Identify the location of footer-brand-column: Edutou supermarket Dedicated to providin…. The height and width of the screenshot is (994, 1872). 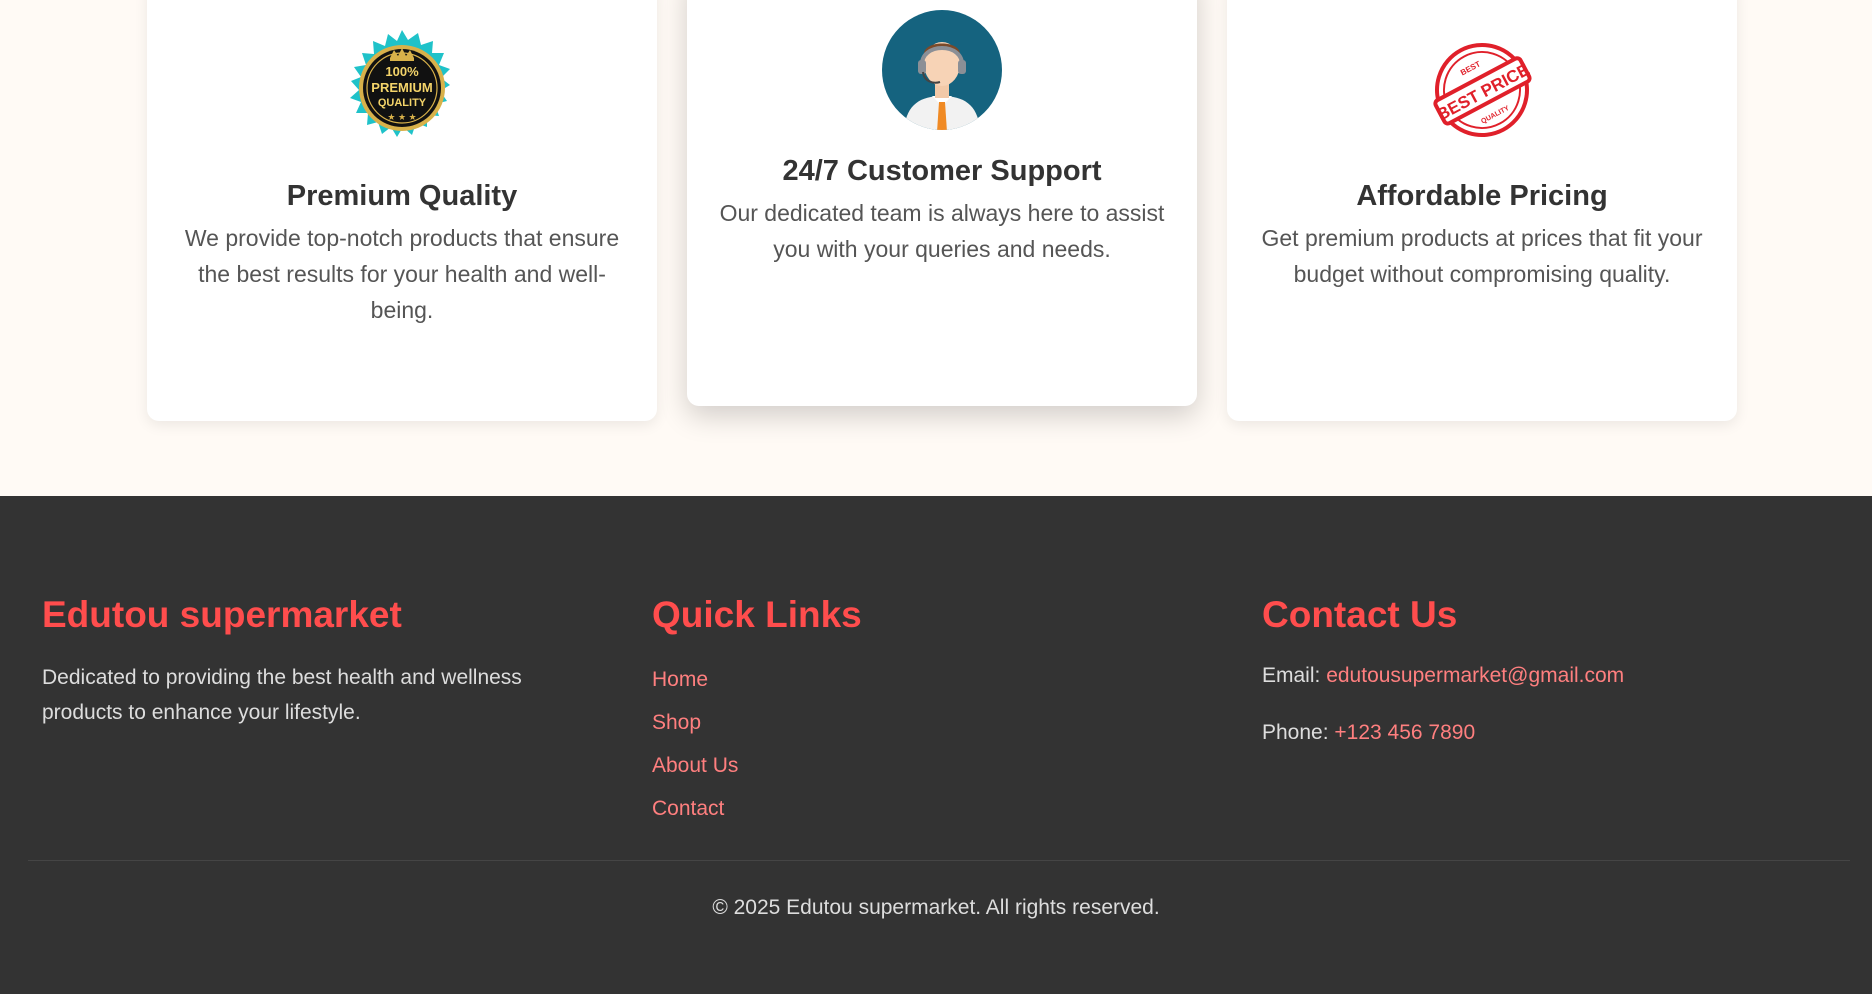
(302, 661).